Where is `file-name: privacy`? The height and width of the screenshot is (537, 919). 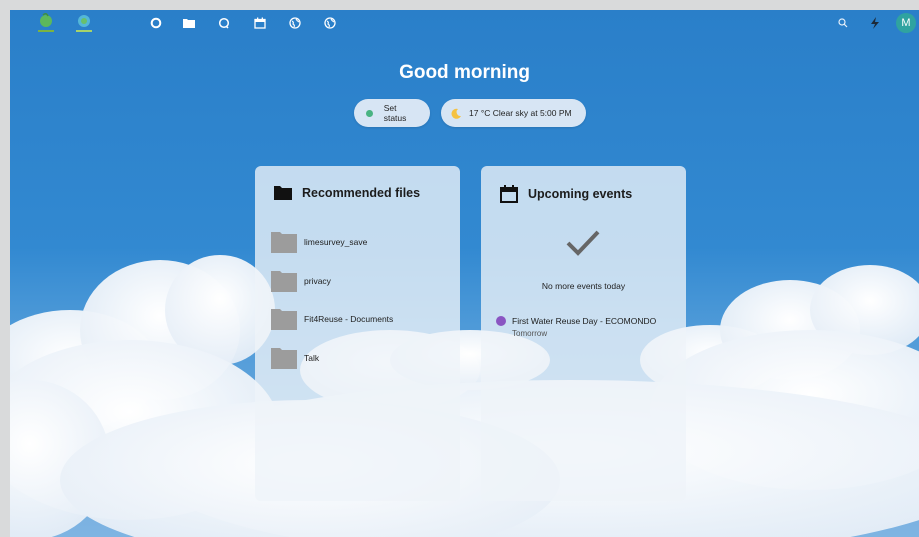 file-name: privacy is located at coordinates (317, 281).